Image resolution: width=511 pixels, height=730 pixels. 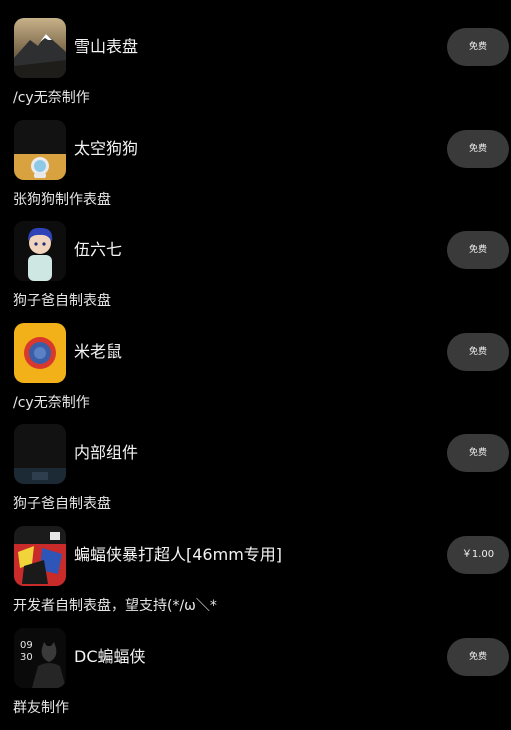 What do you see at coordinates (62, 200) in the screenshot?
I see `item-author: 张狗狗制作表盘` at bounding box center [62, 200].